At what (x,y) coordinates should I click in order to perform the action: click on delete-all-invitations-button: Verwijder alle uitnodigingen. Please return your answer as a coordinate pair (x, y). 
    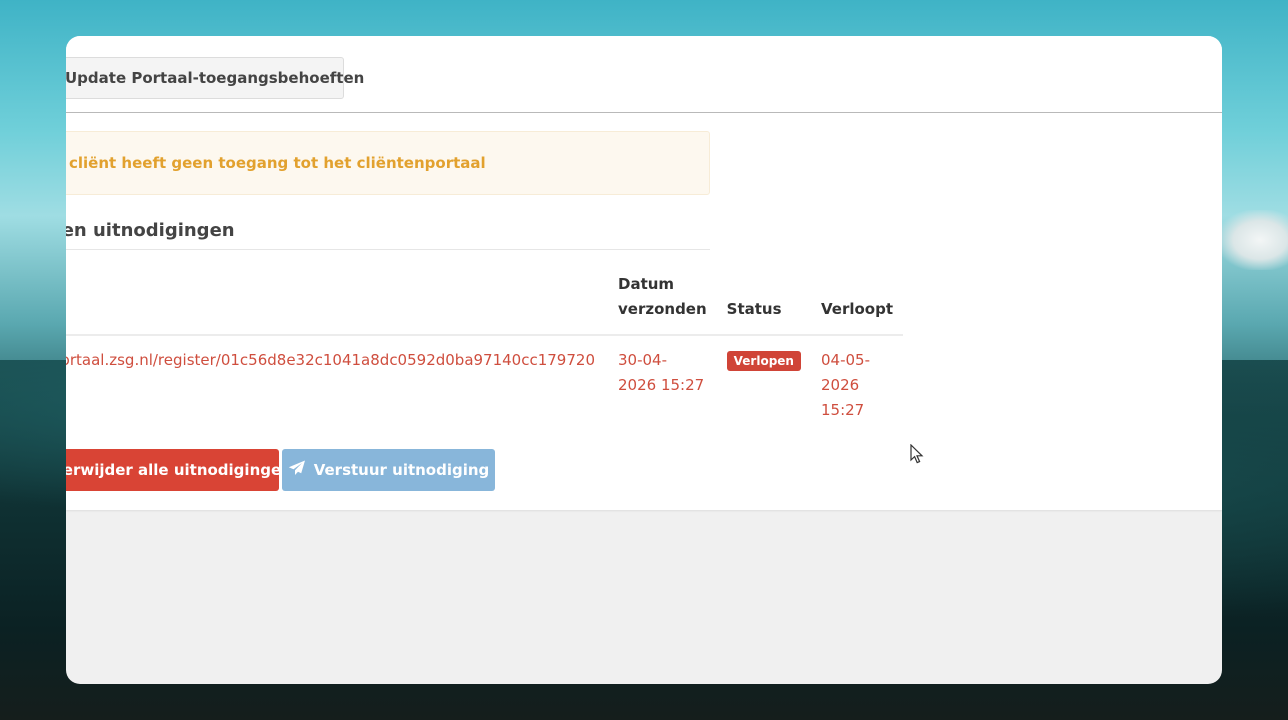
    Looking at the image, I should click on (179, 470).